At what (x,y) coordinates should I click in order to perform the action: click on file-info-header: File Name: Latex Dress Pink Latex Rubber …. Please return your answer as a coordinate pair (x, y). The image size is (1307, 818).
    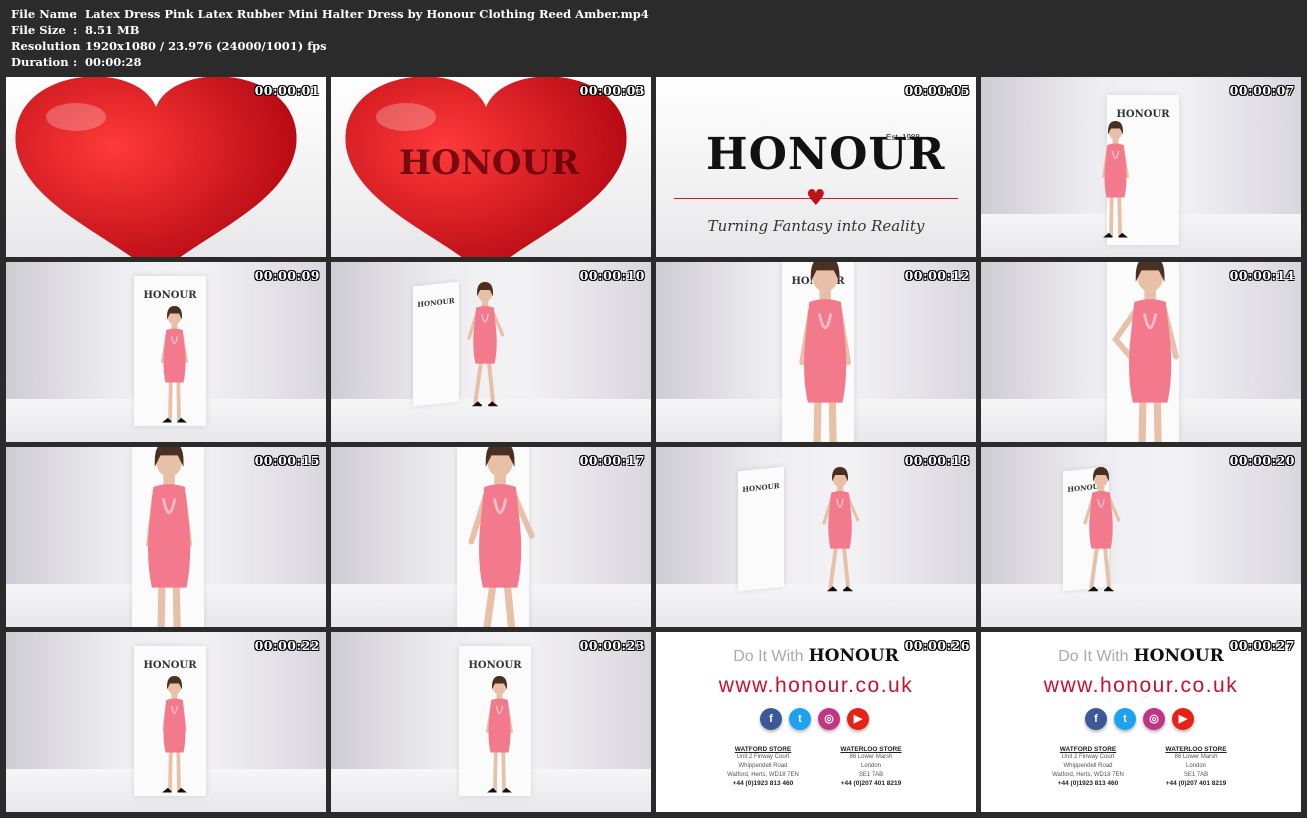
    Looking at the image, I should click on (330, 38).